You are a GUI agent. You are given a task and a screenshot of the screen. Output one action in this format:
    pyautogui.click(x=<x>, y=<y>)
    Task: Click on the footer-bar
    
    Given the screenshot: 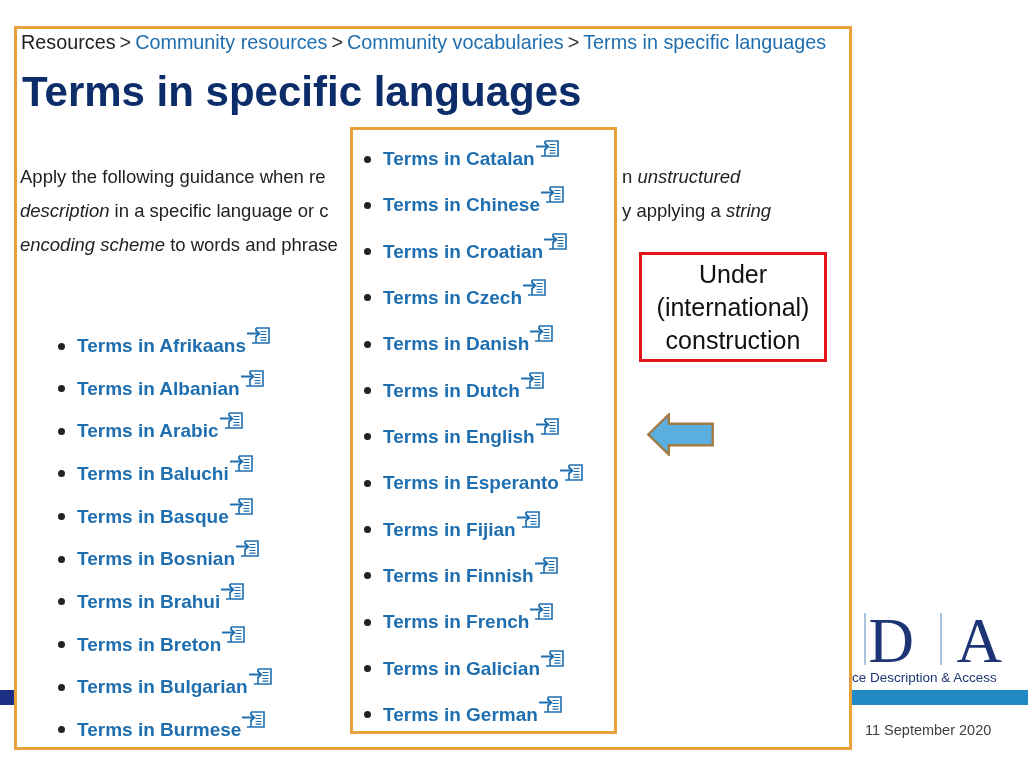 What is the action you would take?
    pyautogui.click(x=7, y=697)
    